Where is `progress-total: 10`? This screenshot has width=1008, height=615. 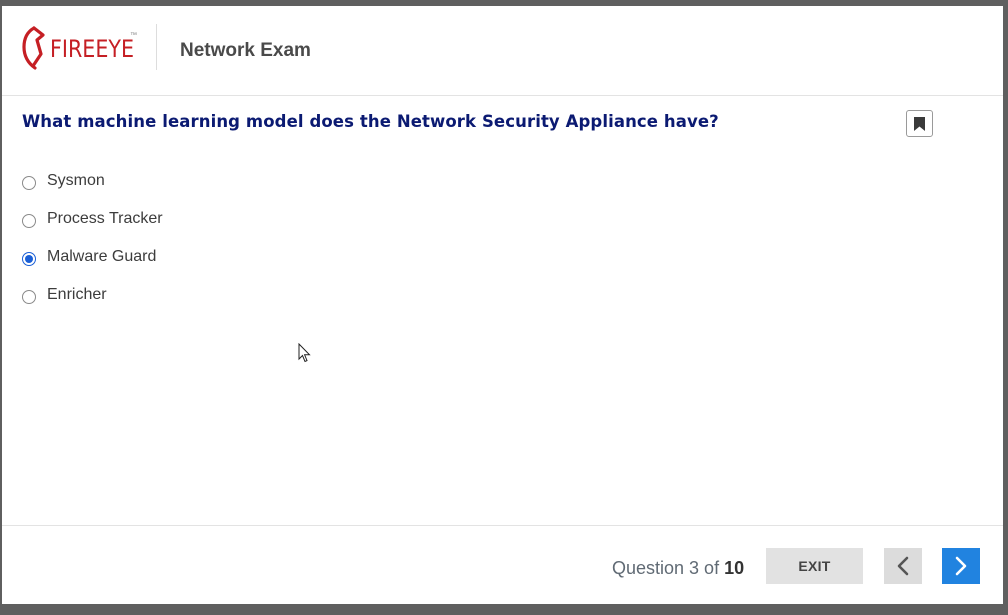 progress-total: 10 is located at coordinates (734, 568).